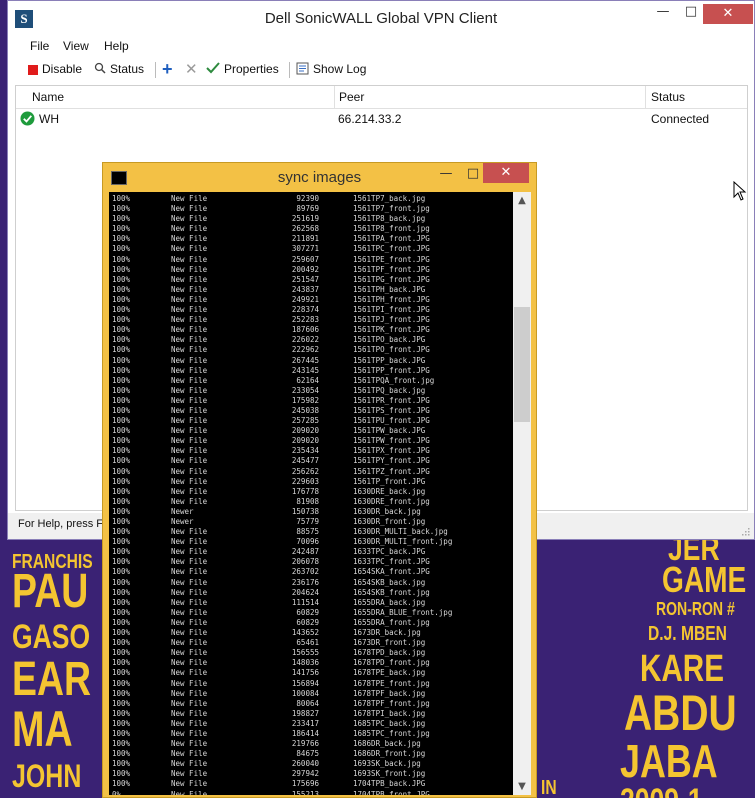  Describe the element at coordinates (305, 602) in the screenshot. I see `line-size: 111514` at that location.